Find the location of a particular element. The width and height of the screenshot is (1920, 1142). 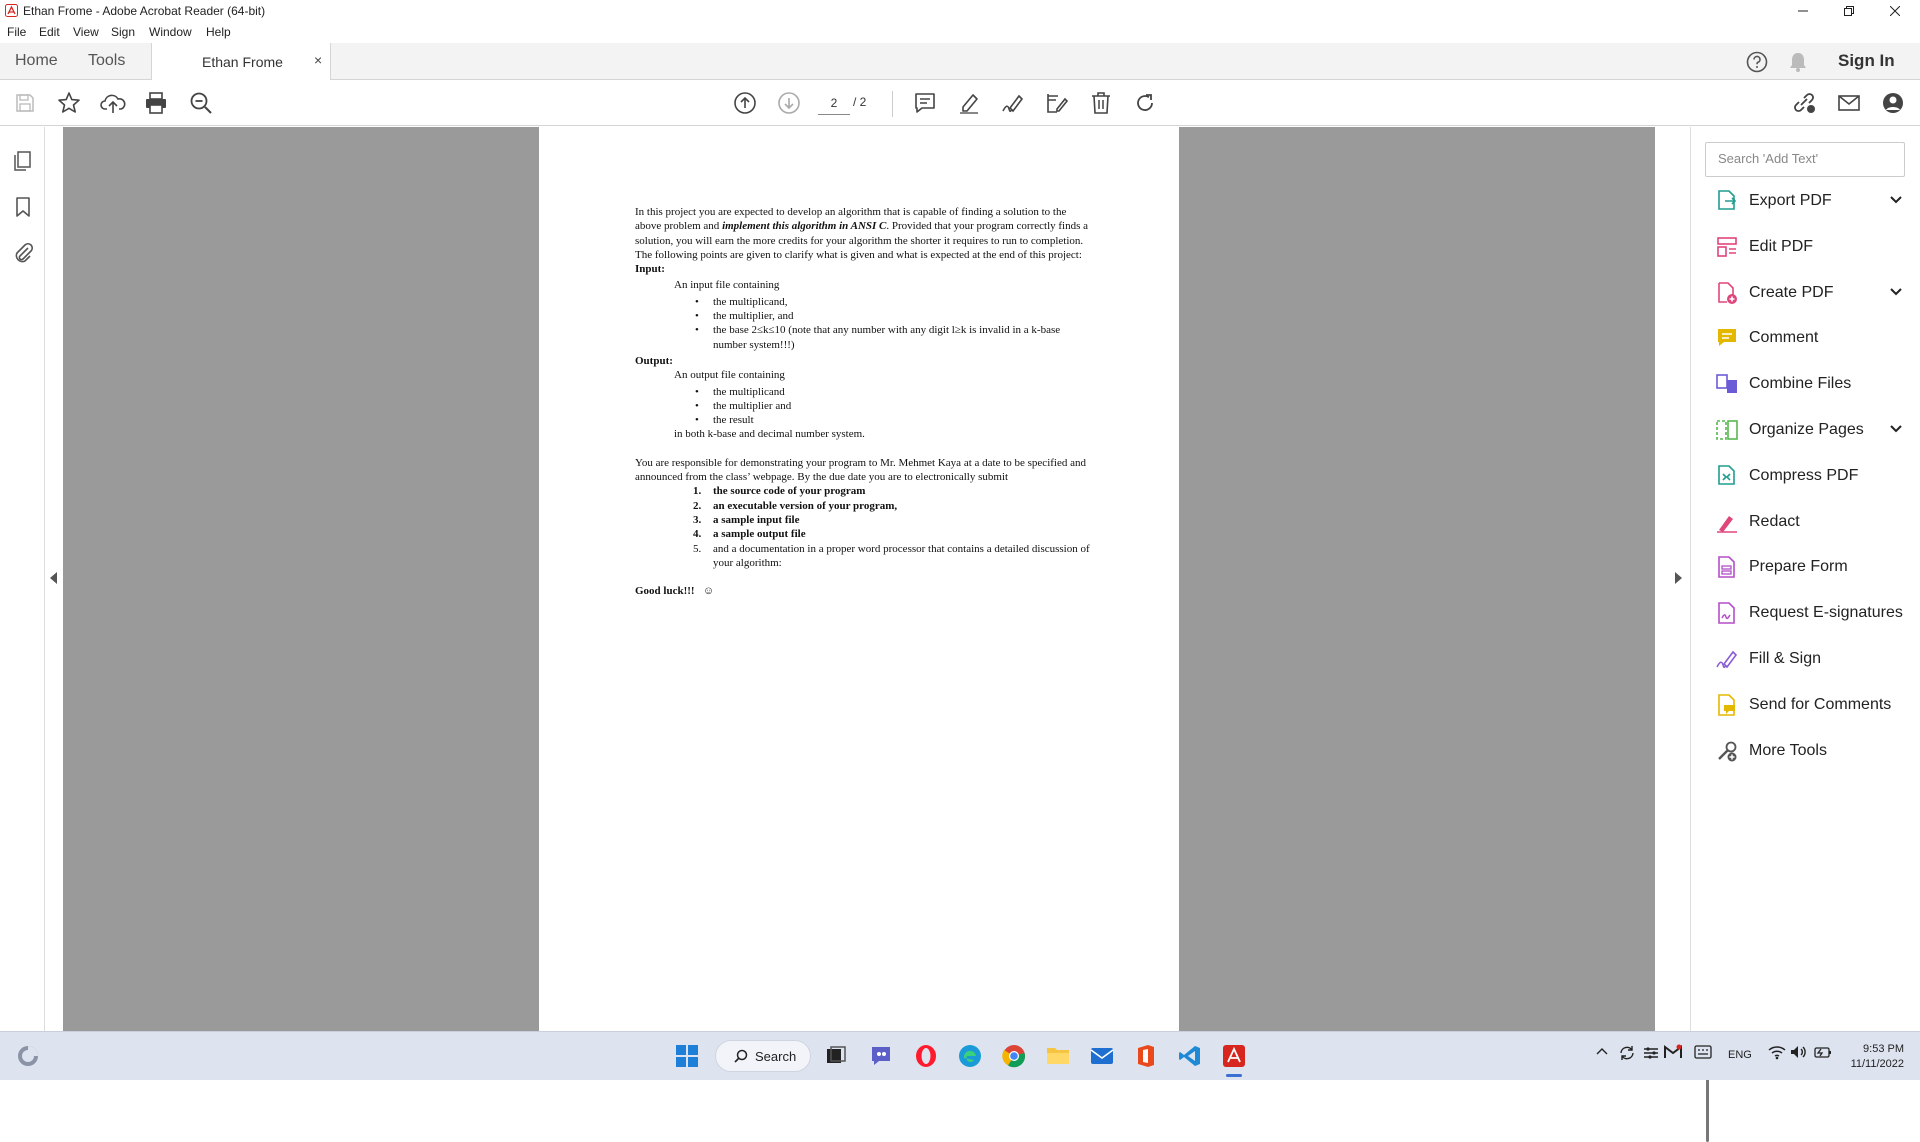

tool-create-pdf: Create PDF is located at coordinates (1815, 294).